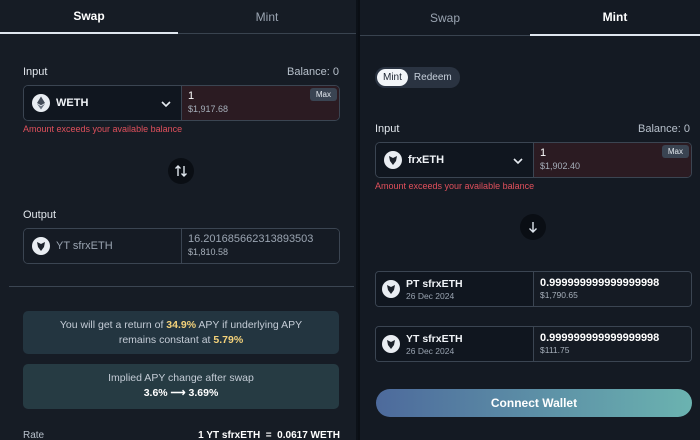  What do you see at coordinates (181, 393) in the screenshot?
I see `implied-apy-change: 3.6% ⟶ 3.69%` at bounding box center [181, 393].